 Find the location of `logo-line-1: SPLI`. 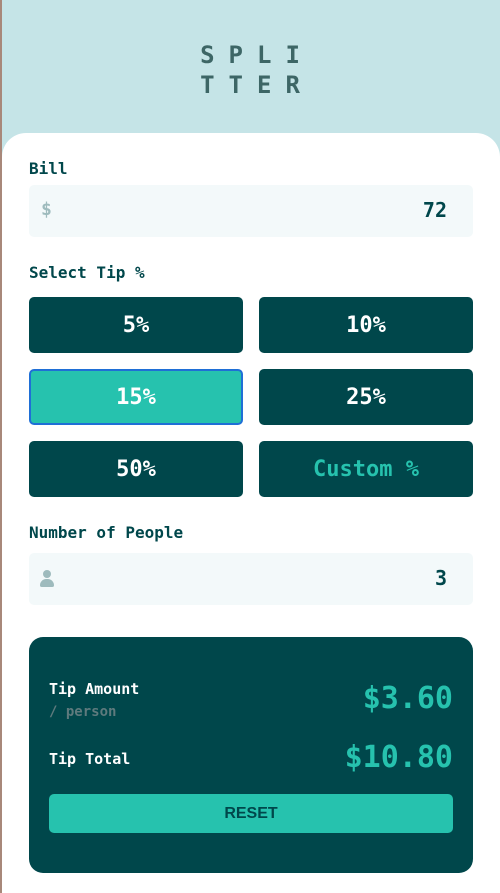

logo-line-1: SPLI is located at coordinates (257, 55).